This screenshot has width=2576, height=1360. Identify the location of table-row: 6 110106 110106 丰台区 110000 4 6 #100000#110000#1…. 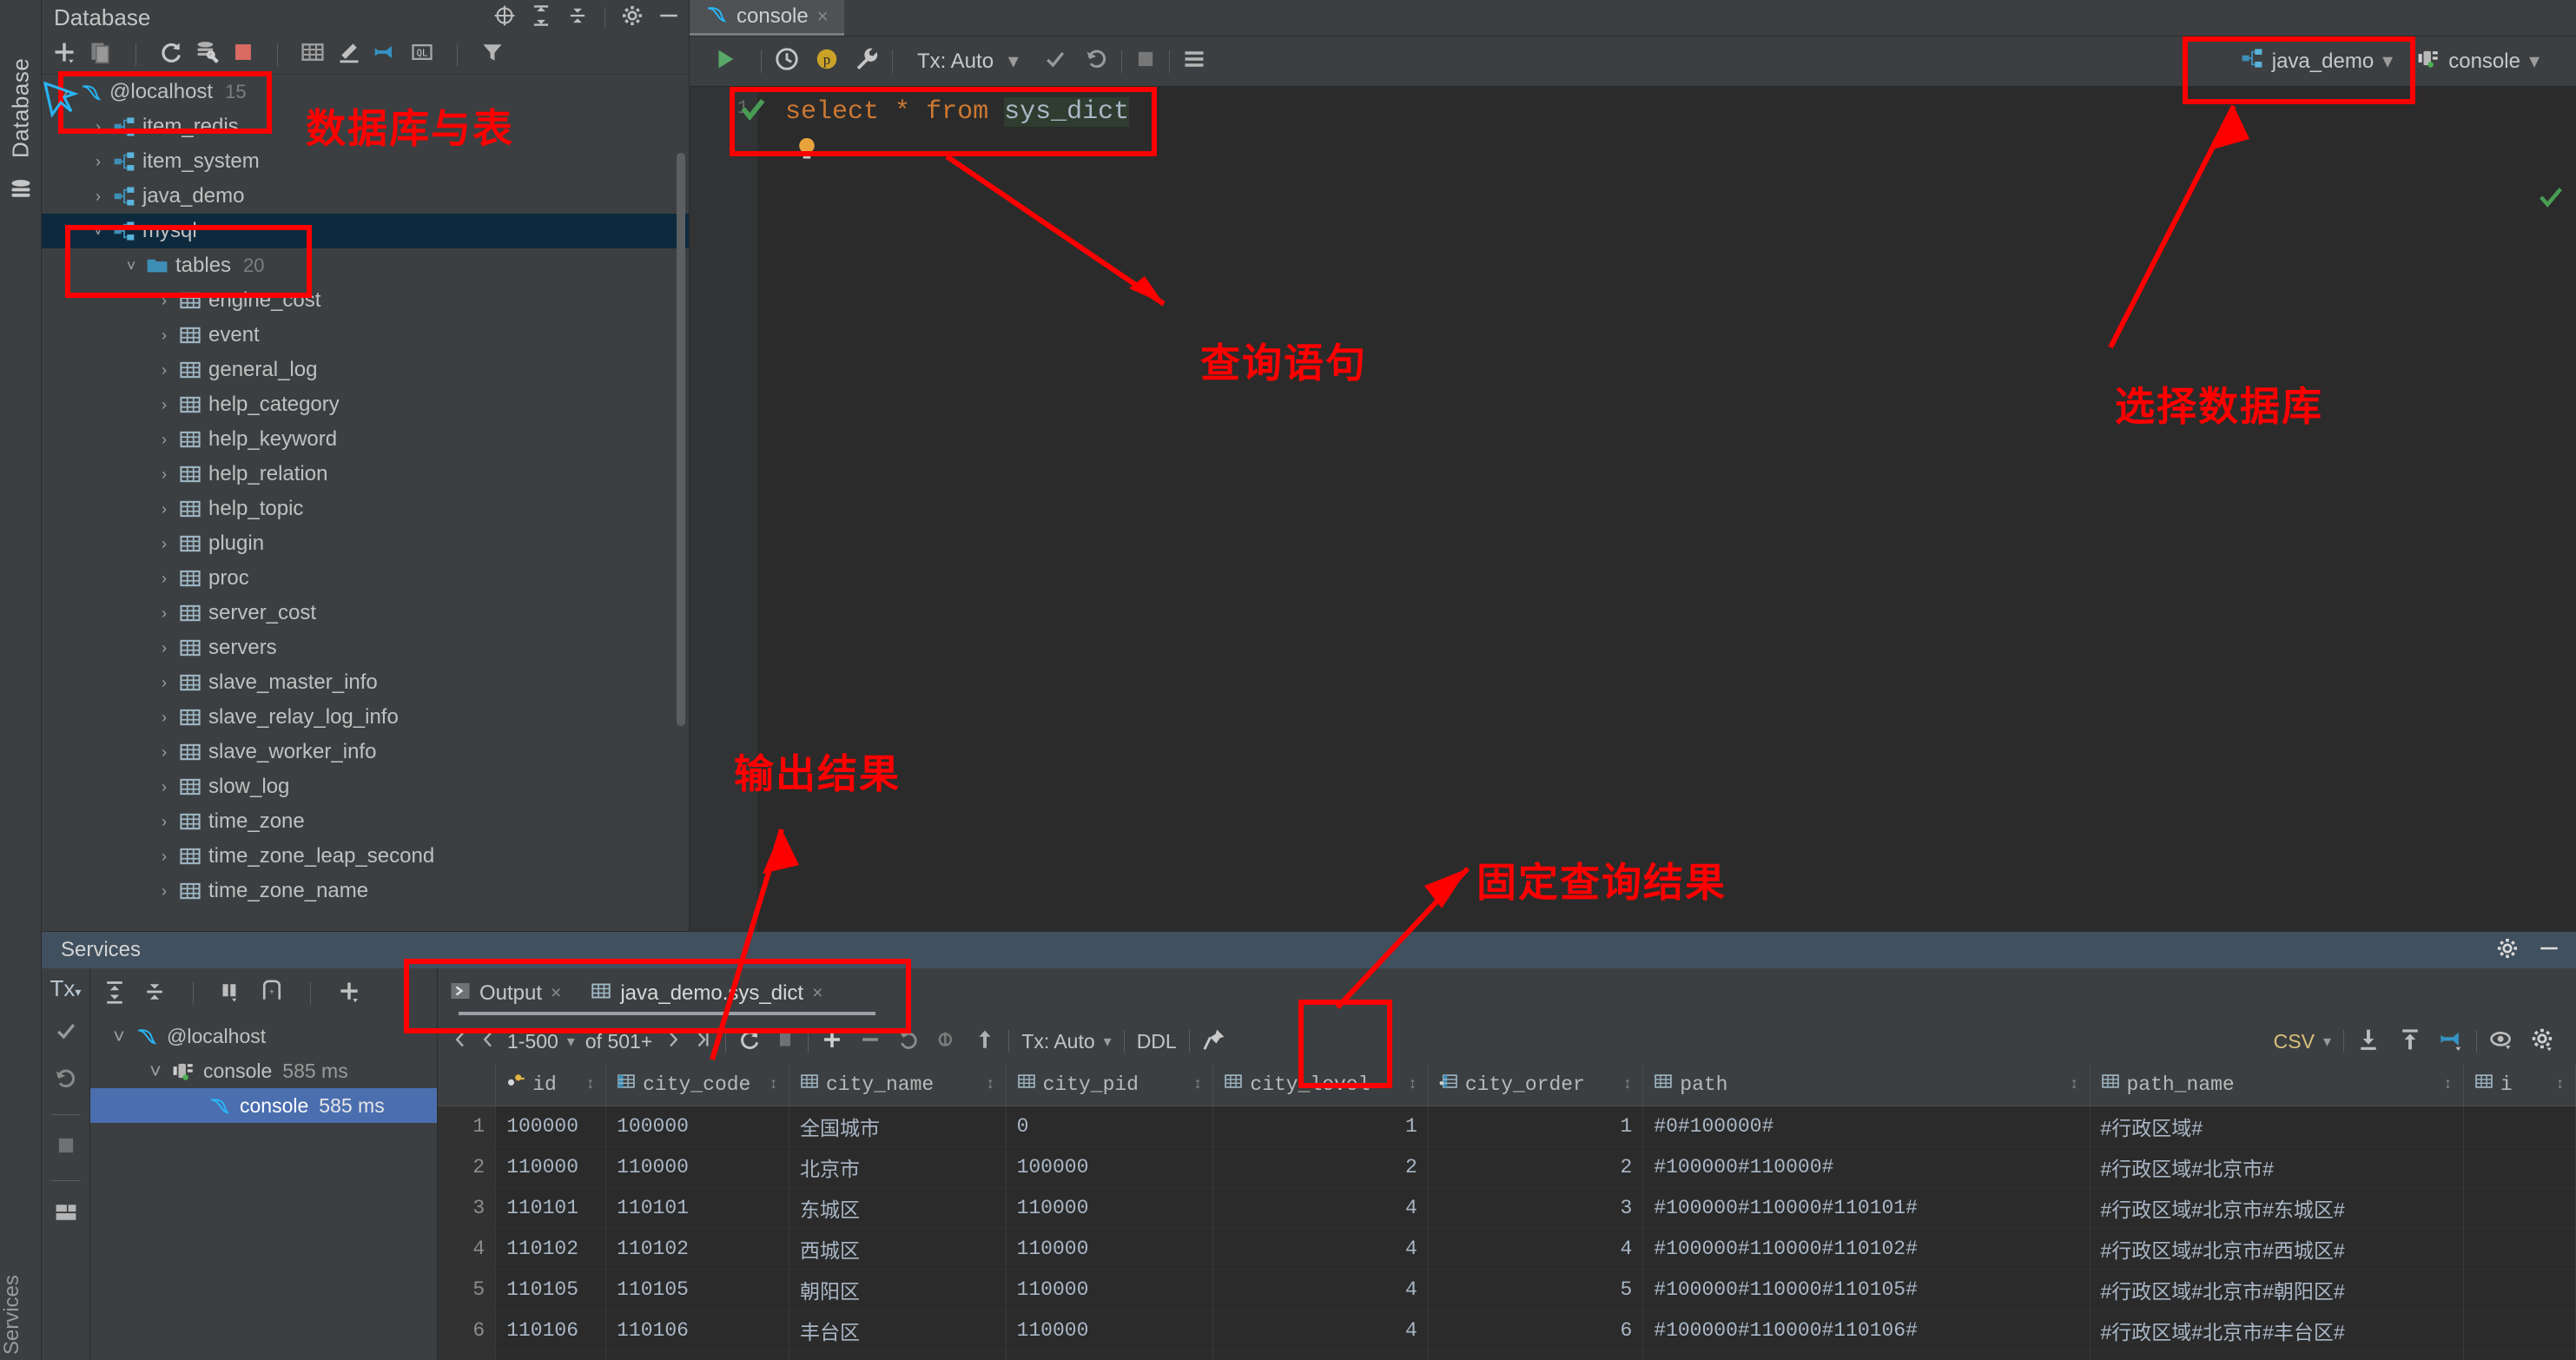
(1507, 1330).